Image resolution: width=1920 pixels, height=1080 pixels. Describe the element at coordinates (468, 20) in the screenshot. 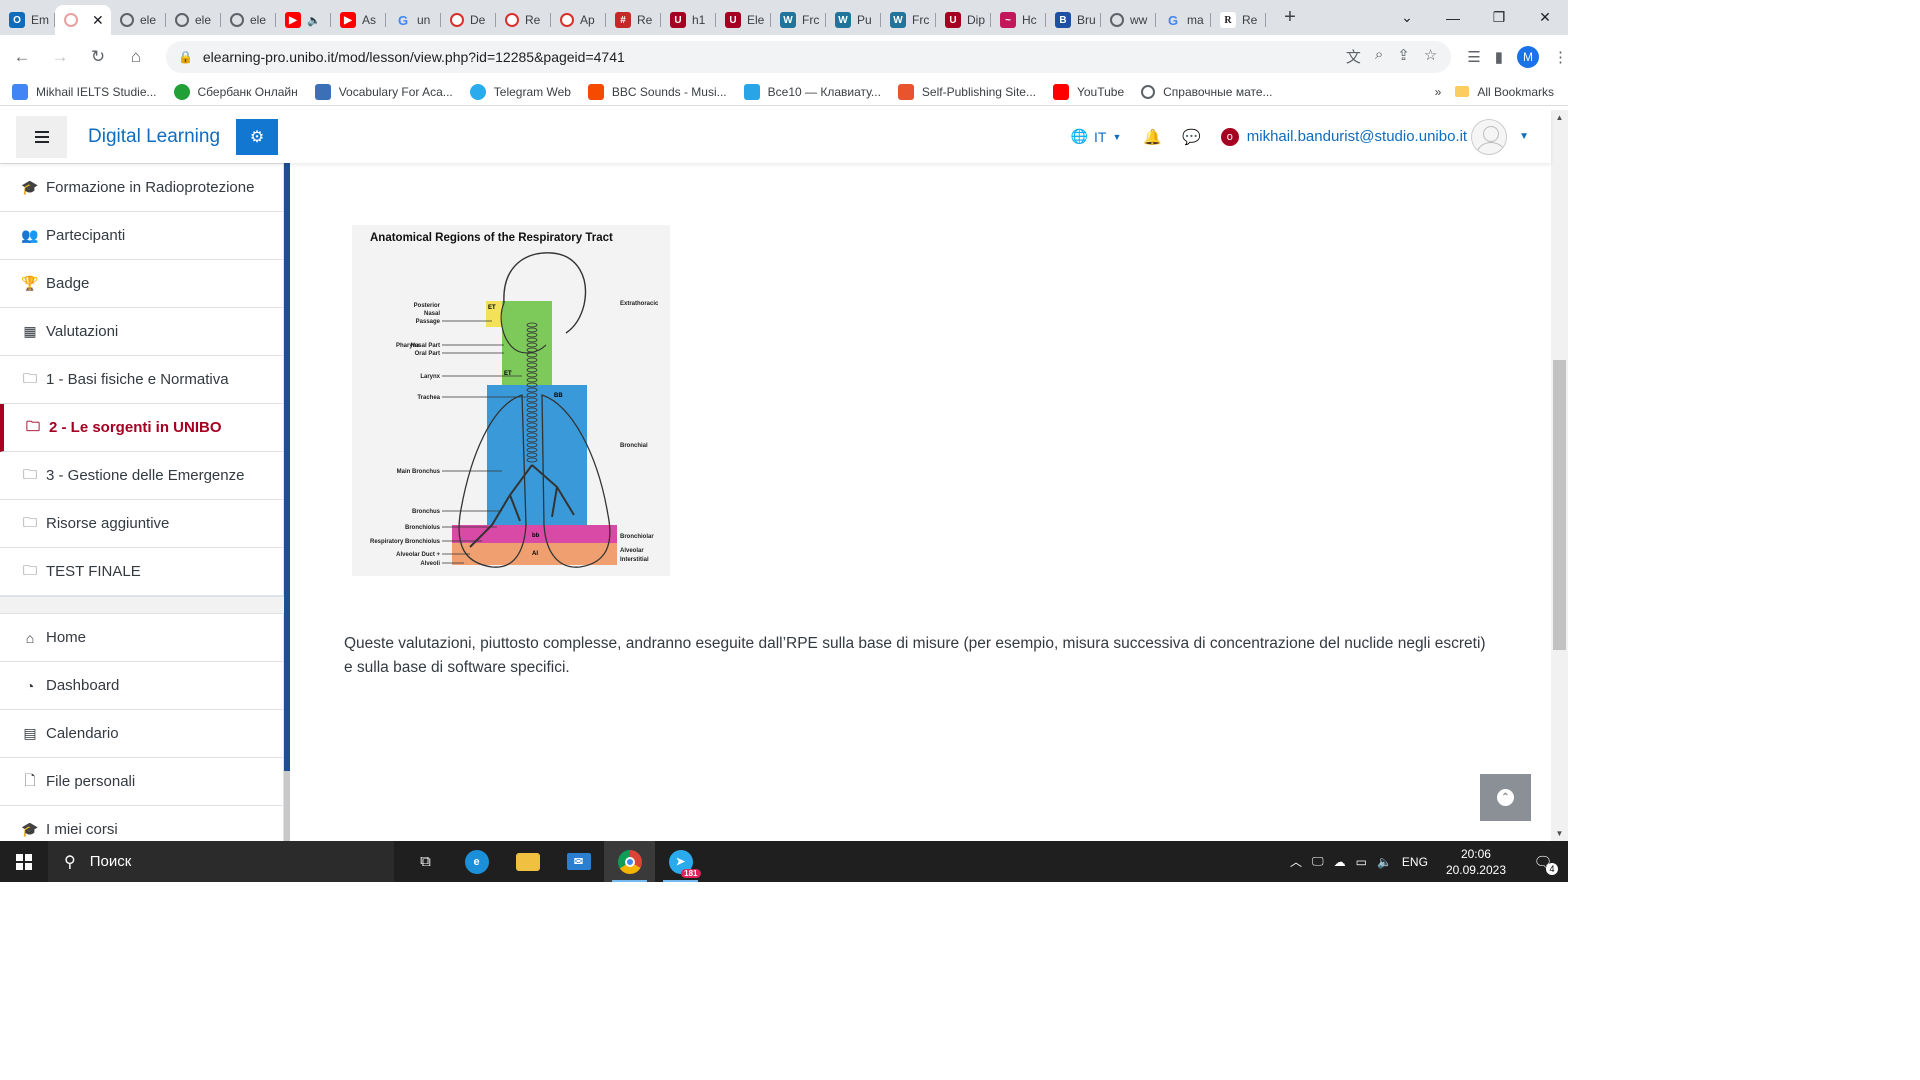

I see `browser-tab: De` at that location.